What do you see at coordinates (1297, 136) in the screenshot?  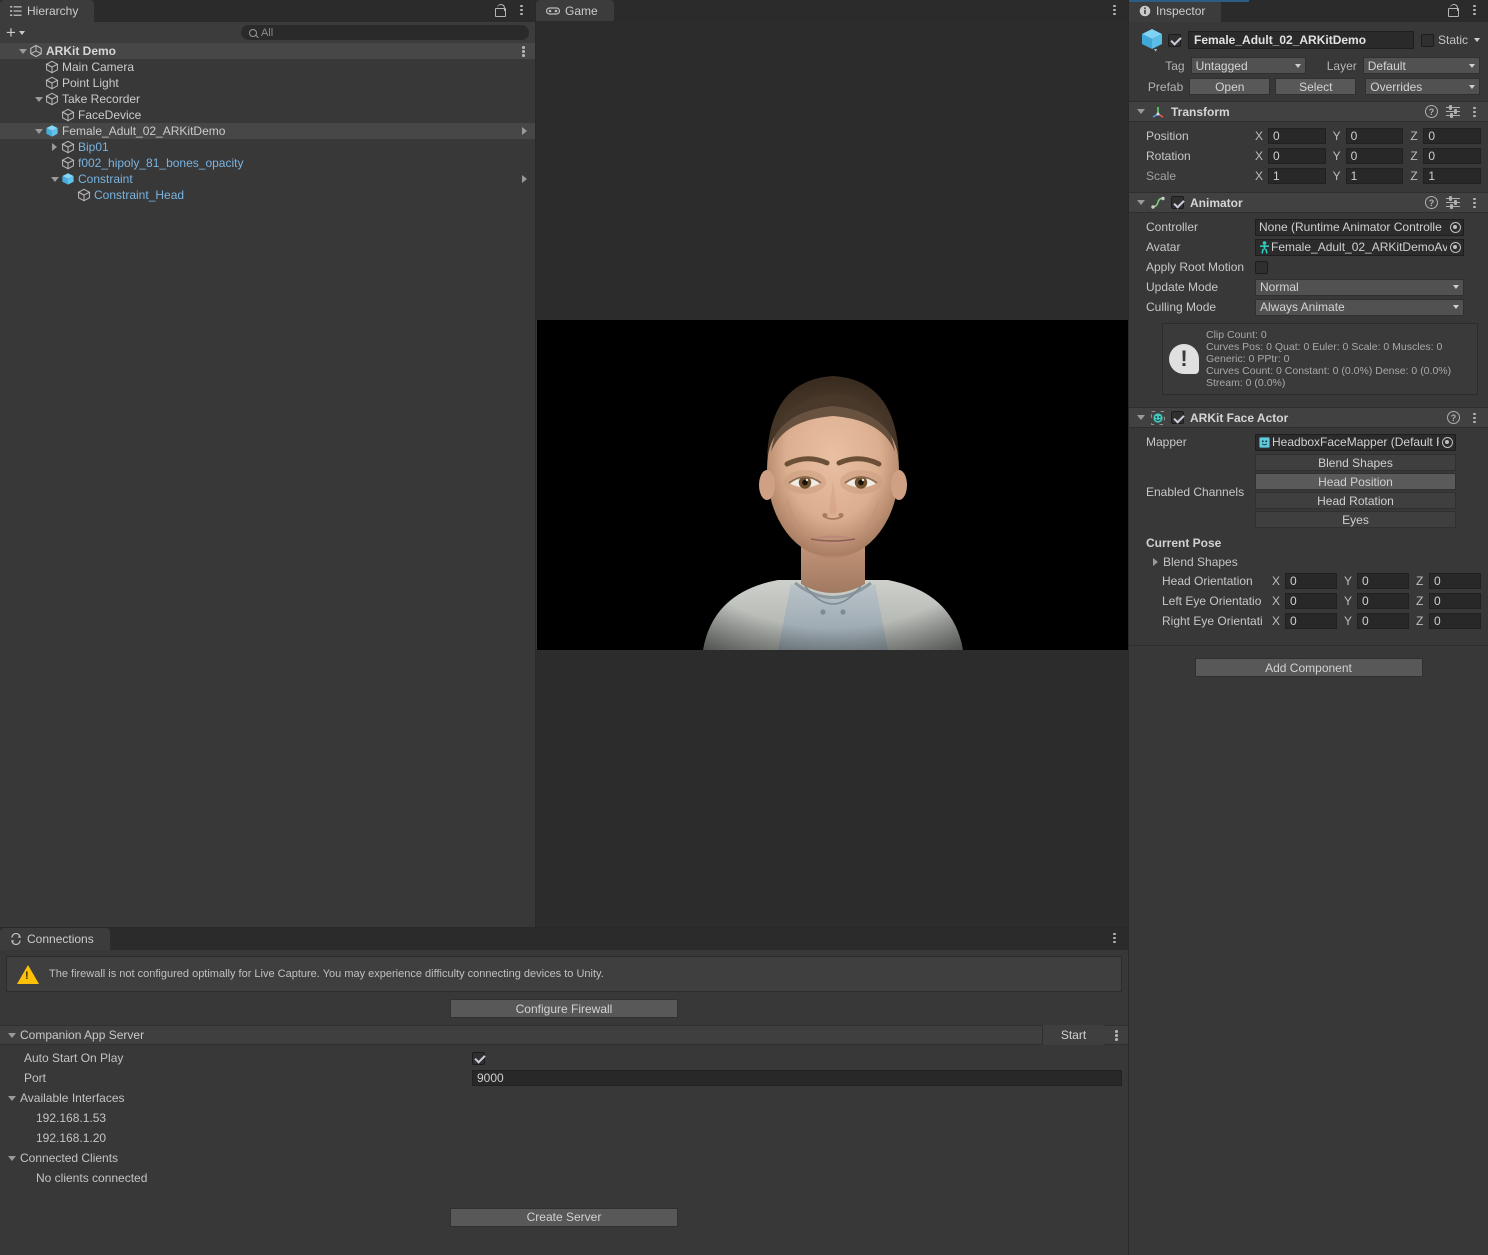 I see `transform-position-x: 0` at bounding box center [1297, 136].